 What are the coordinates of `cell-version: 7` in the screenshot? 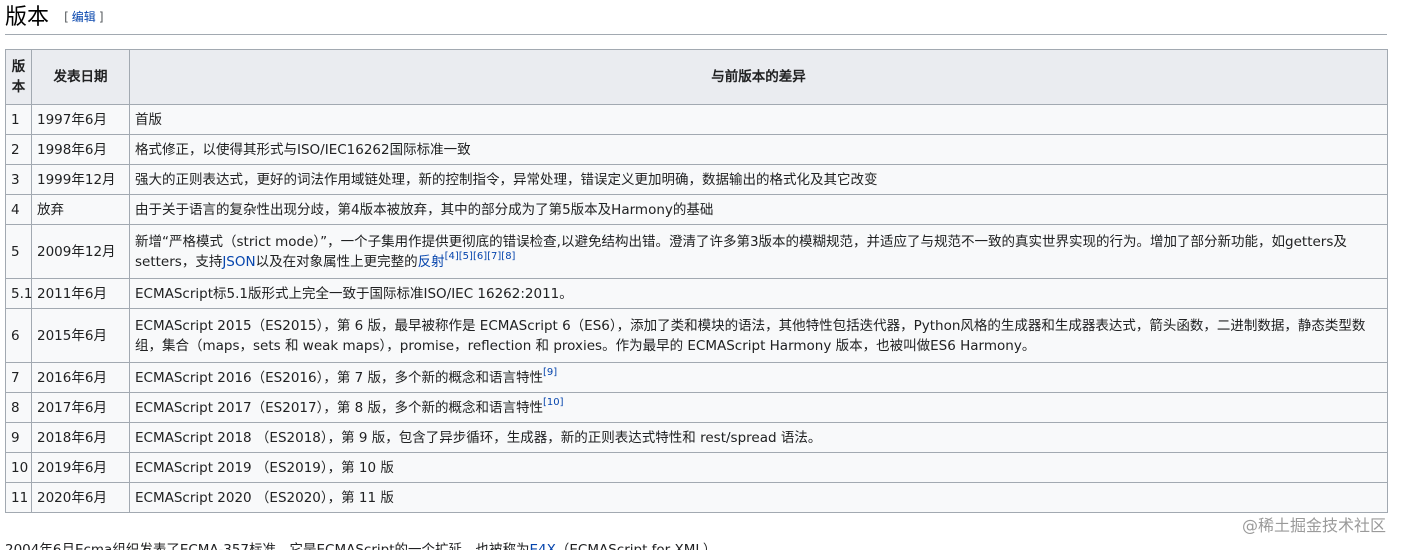 It's located at (18, 377).